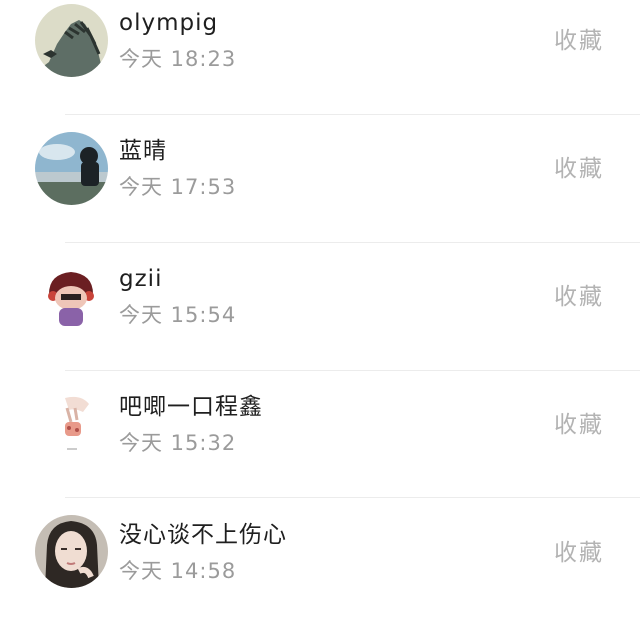  I want to click on user-name: gzii, so click(141, 279).